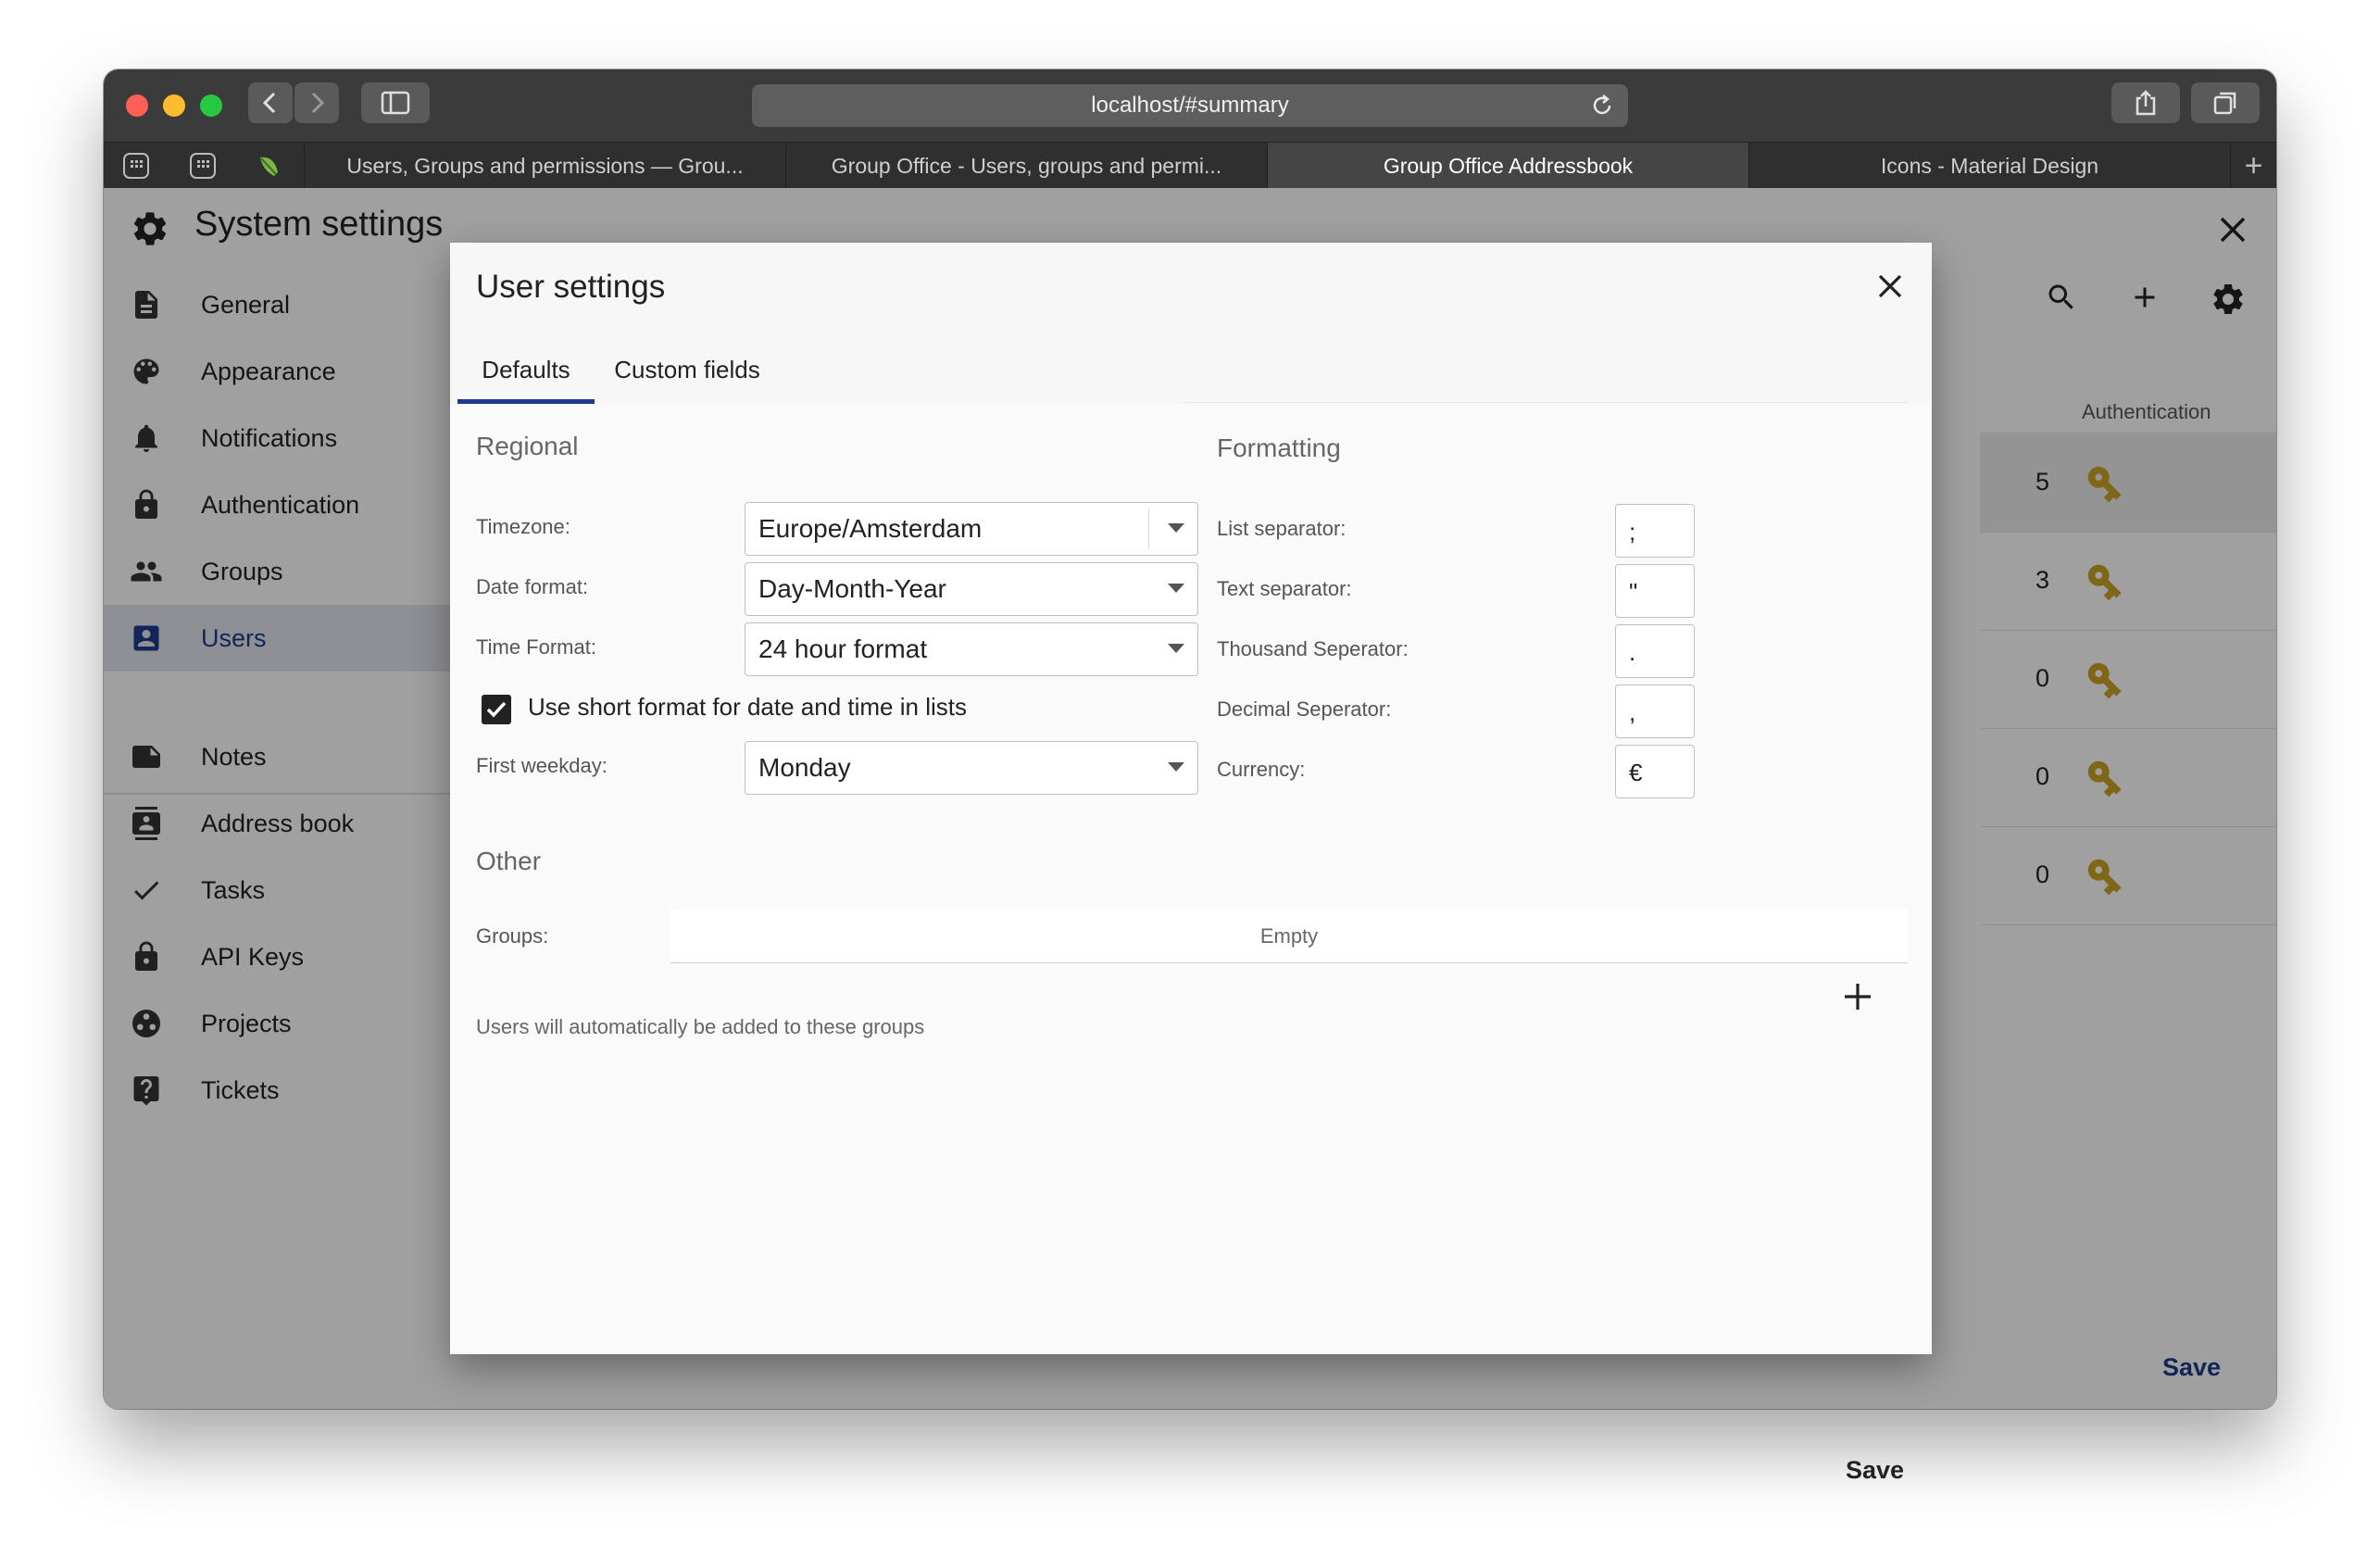 Image resolution: width=2380 pixels, height=1545 pixels. I want to click on groups-field: Empty, so click(1289, 936).